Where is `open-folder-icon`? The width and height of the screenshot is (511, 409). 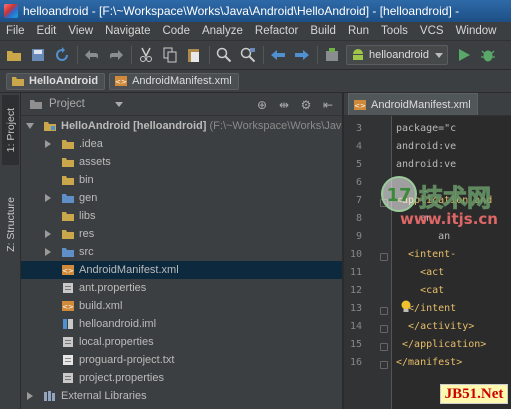 open-folder-icon is located at coordinates (14, 55).